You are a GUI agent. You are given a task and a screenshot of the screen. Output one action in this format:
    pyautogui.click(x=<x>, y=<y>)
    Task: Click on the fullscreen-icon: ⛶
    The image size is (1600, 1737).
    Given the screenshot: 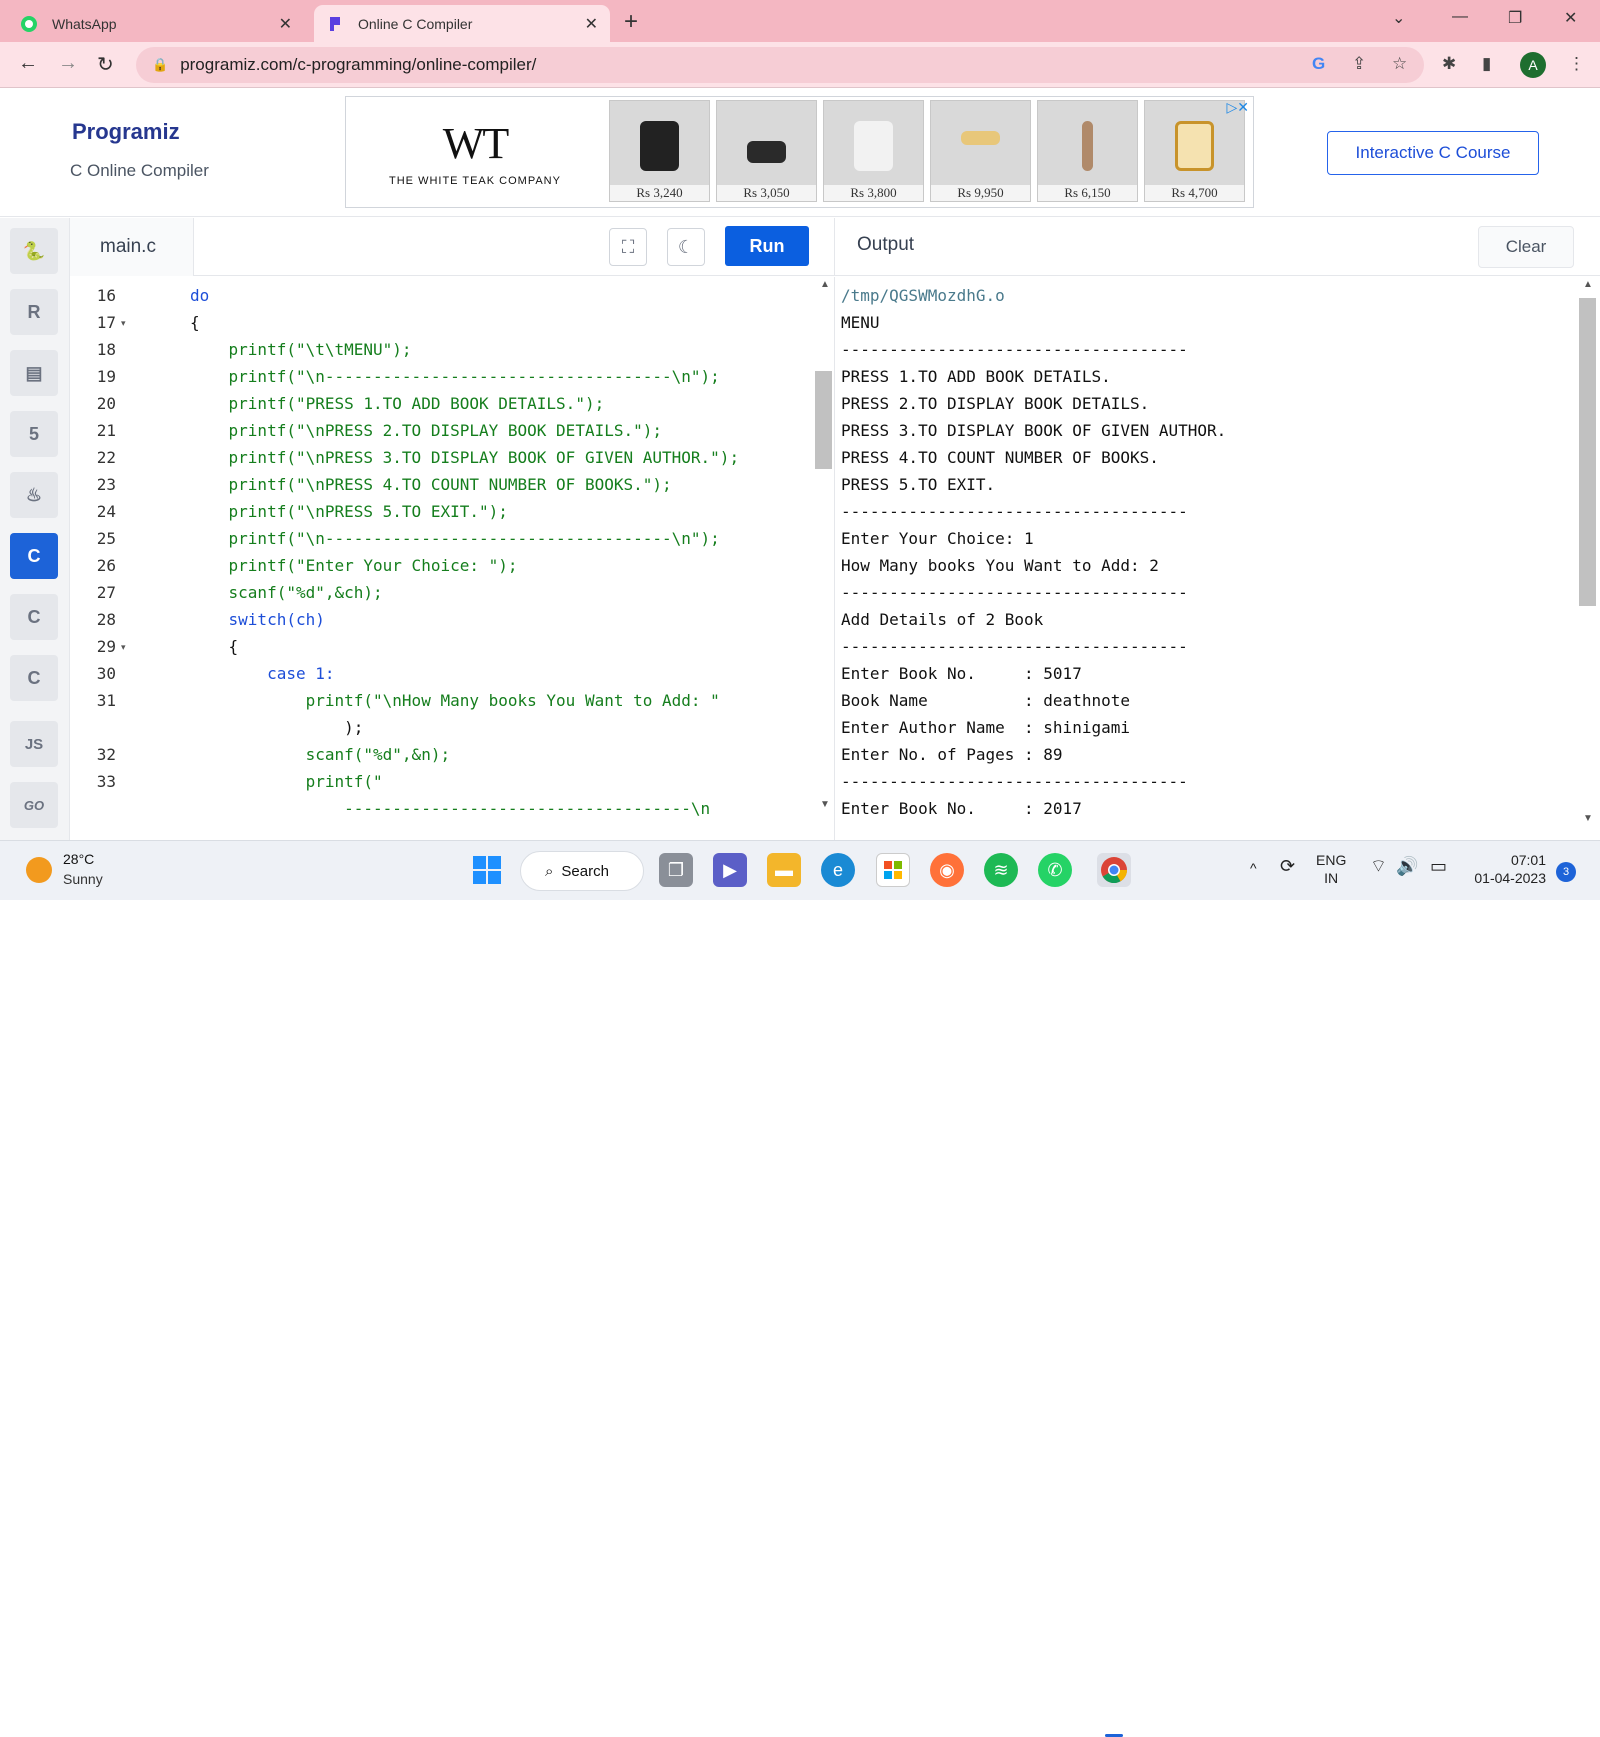 What is the action you would take?
    pyautogui.click(x=628, y=247)
    